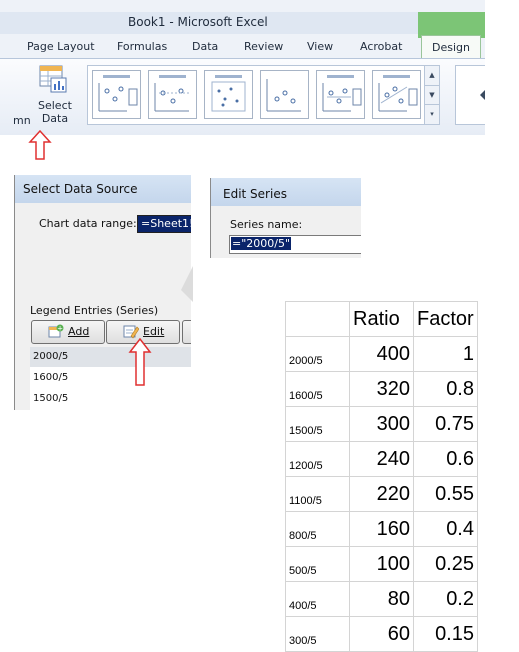 Image resolution: width=519 pixels, height=652 pixels. I want to click on chart-data-range-label: Chart data range:, so click(88, 223).